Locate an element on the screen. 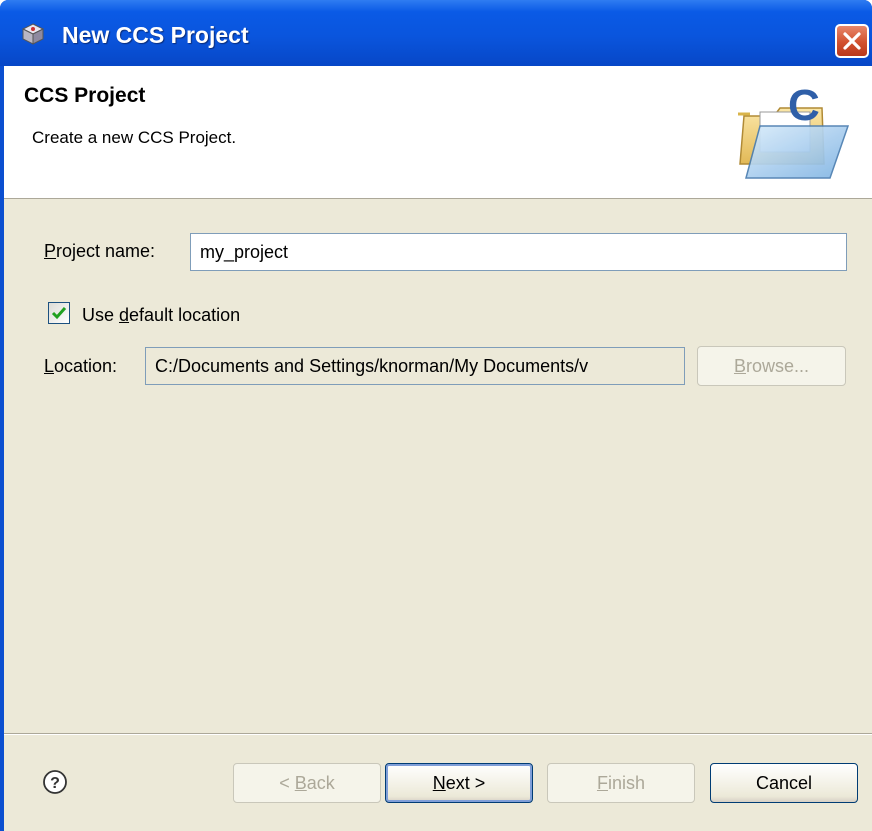 The image size is (872, 831). help-icon: ? is located at coordinates (55, 782).